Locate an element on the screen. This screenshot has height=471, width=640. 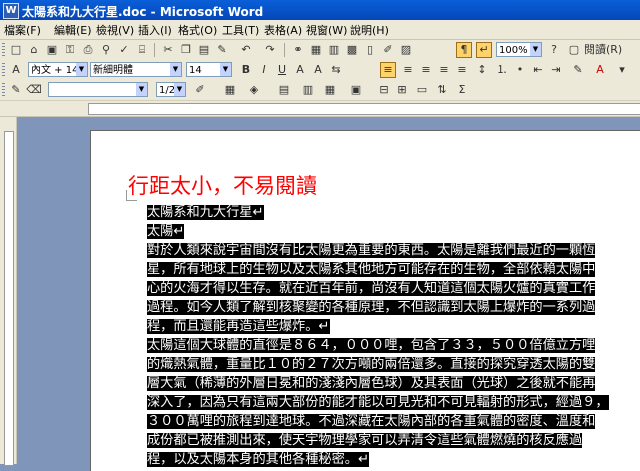
text-line: 程，而且還能再造這些爆炸。↵ is located at coordinates (238, 326).